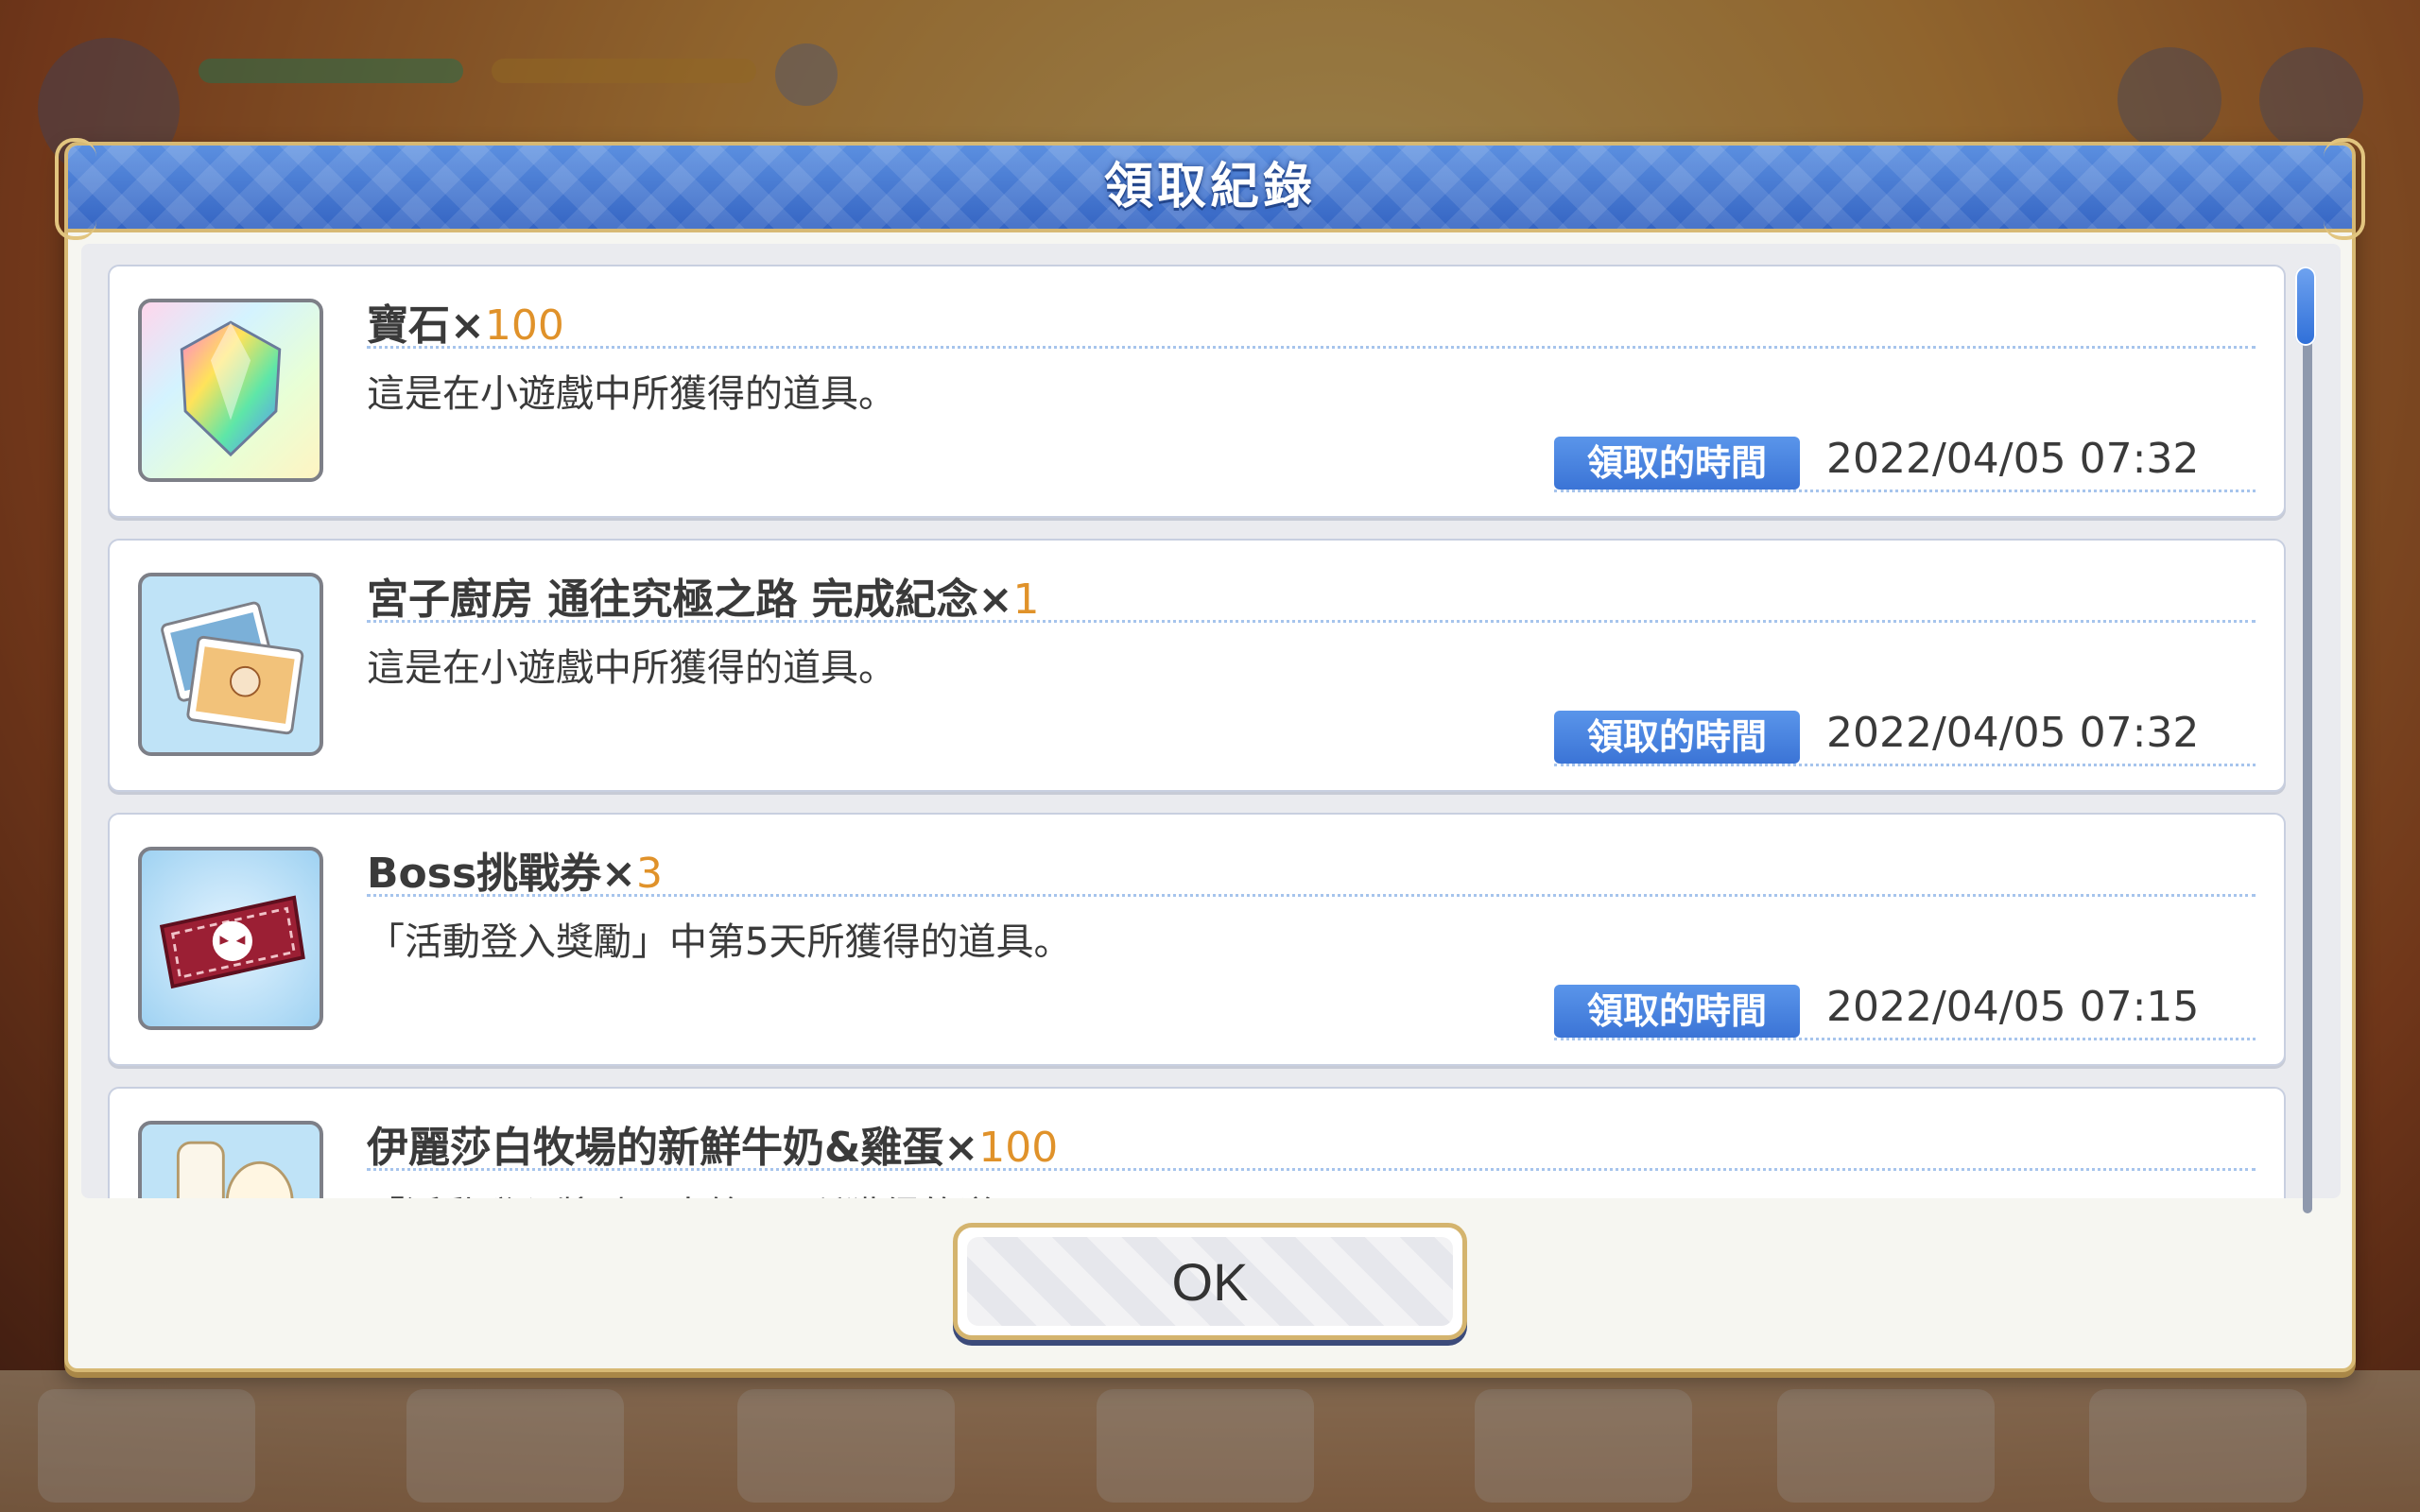 Image resolution: width=2420 pixels, height=1512 pixels. Describe the element at coordinates (1197, 1142) in the screenshot. I see `list-item: 伊麗莎白牧場的新鮮牛奶&雞蛋×100 「活動登入獎勵」中第7天所獲得的道具。` at that location.